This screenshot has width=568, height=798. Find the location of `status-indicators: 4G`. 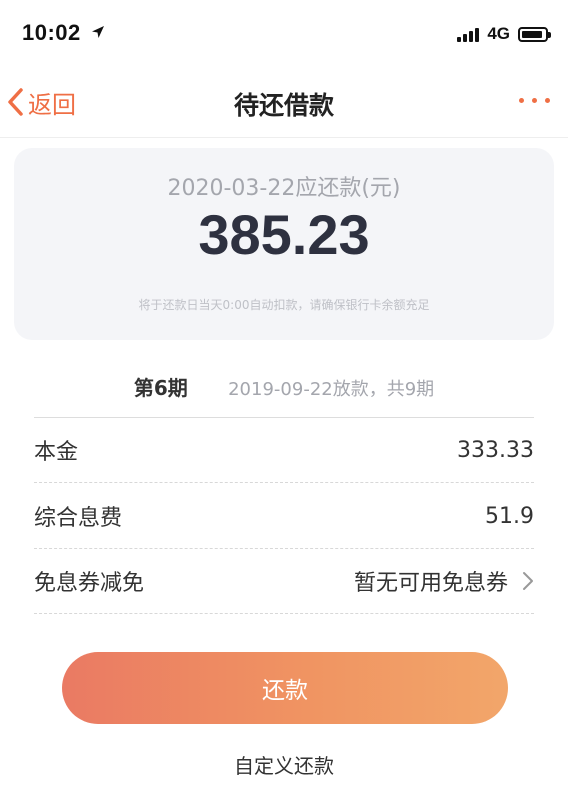

status-indicators: 4G is located at coordinates (504, 34).